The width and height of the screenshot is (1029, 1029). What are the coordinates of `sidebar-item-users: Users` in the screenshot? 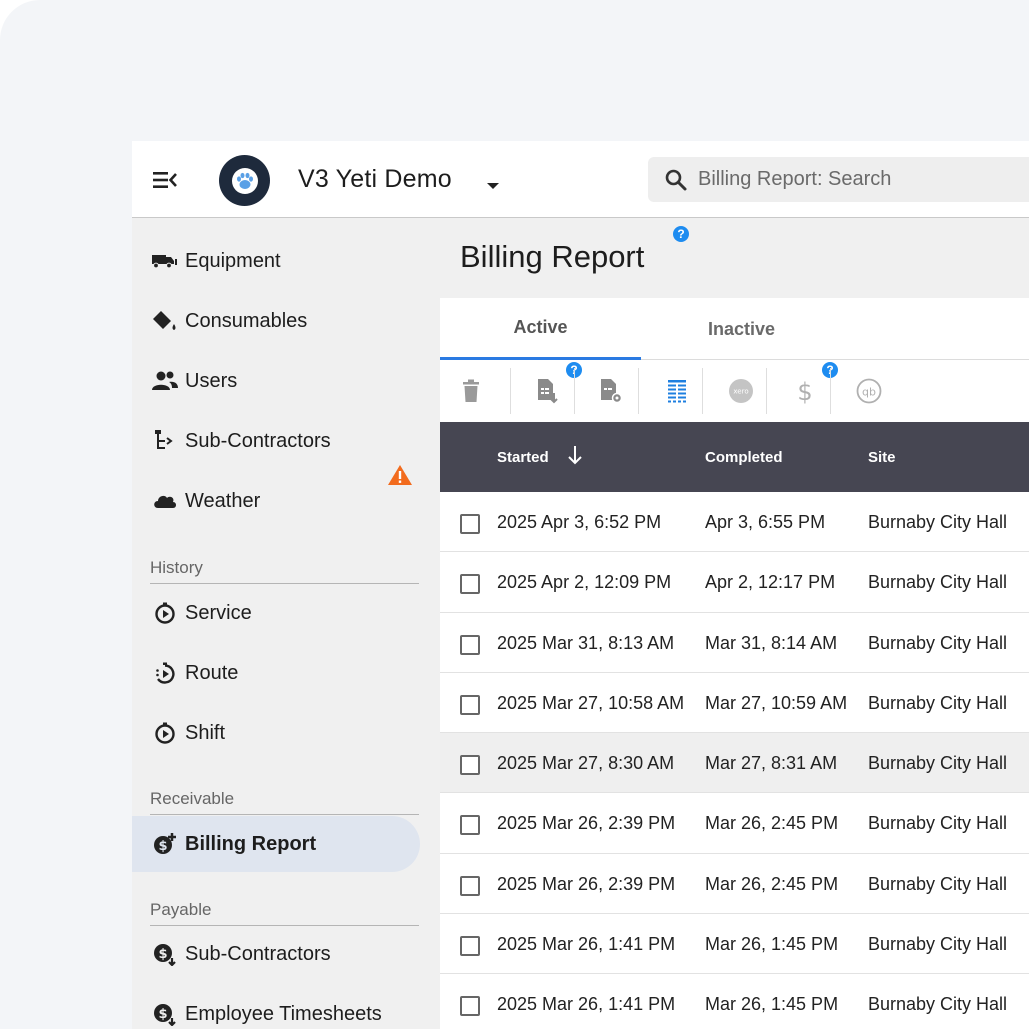 It's located at (276, 381).